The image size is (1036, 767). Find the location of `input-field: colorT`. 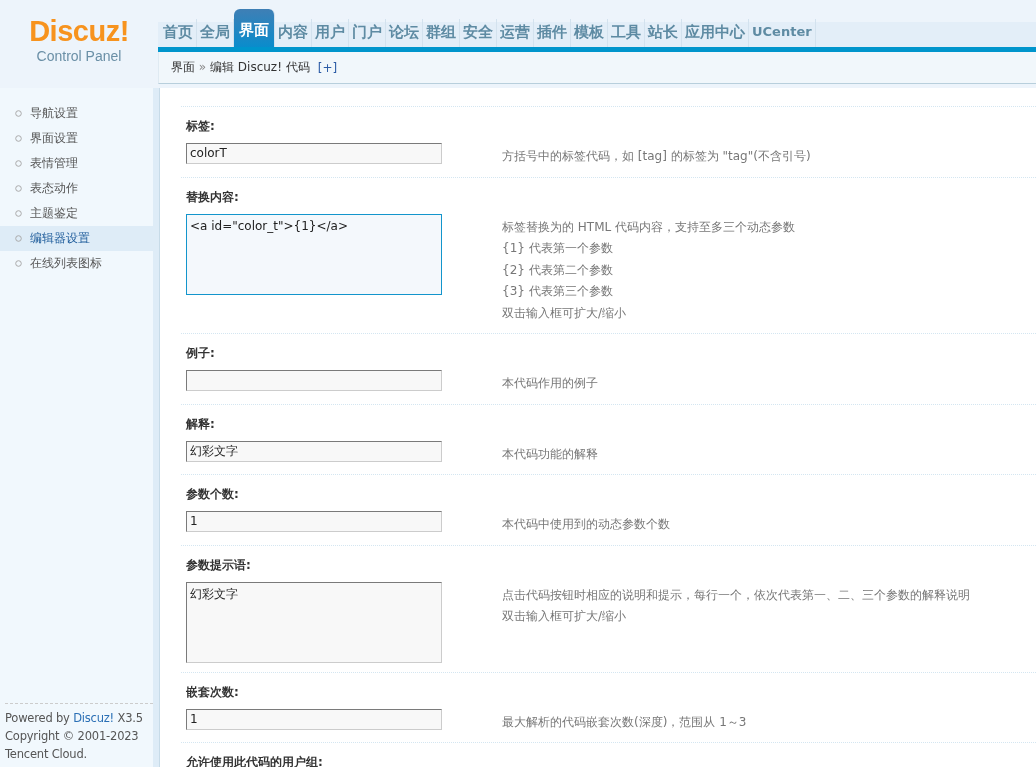

input-field: colorT is located at coordinates (314, 153).